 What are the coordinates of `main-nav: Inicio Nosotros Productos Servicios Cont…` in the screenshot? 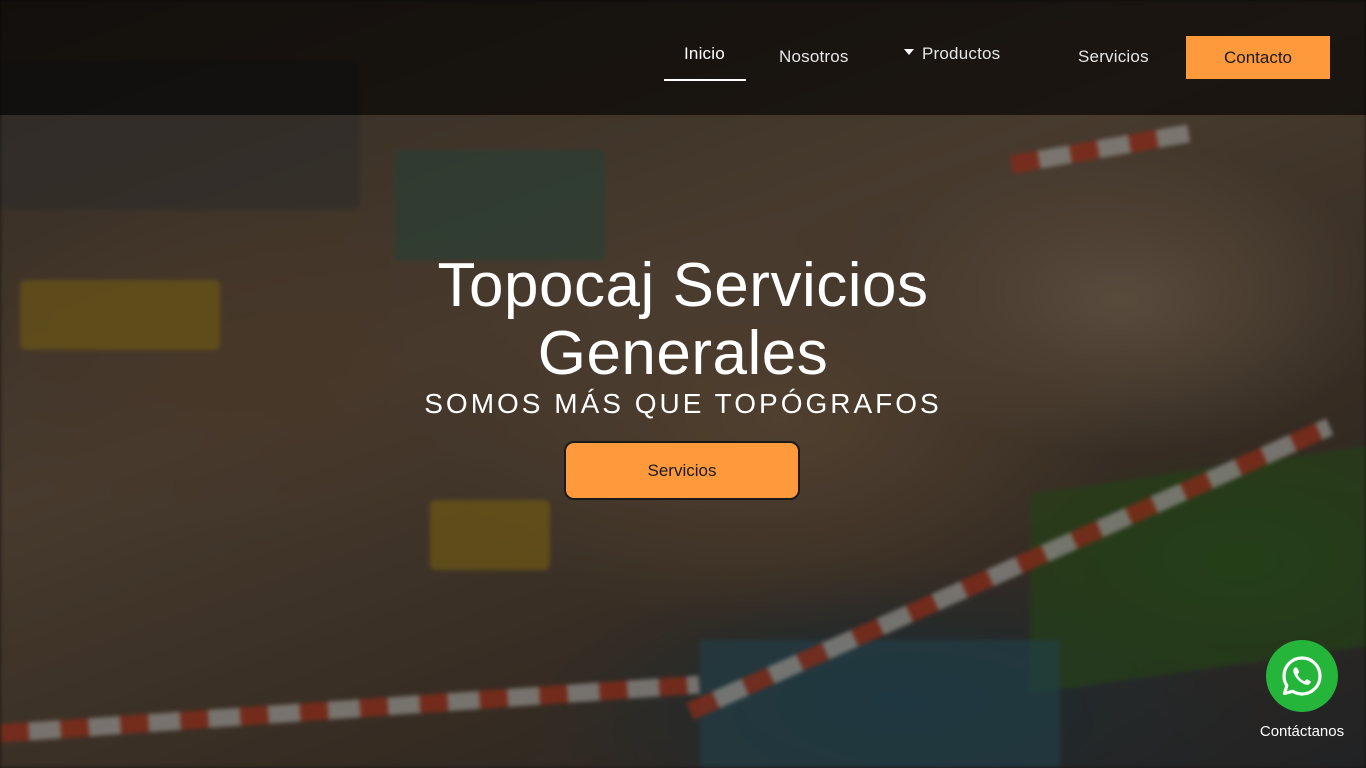 It's located at (683, 57).